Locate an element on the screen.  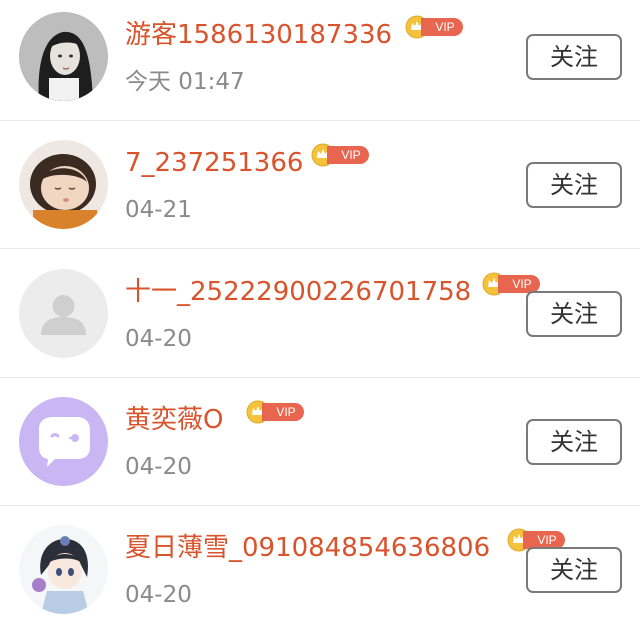
user-name: 黄奕薇O is located at coordinates (174, 420).